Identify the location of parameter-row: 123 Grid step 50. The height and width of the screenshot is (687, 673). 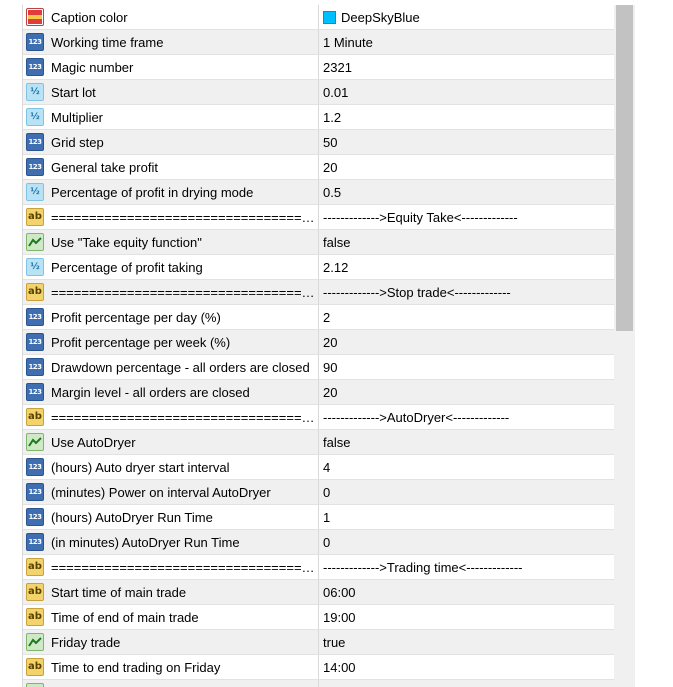
(319, 142).